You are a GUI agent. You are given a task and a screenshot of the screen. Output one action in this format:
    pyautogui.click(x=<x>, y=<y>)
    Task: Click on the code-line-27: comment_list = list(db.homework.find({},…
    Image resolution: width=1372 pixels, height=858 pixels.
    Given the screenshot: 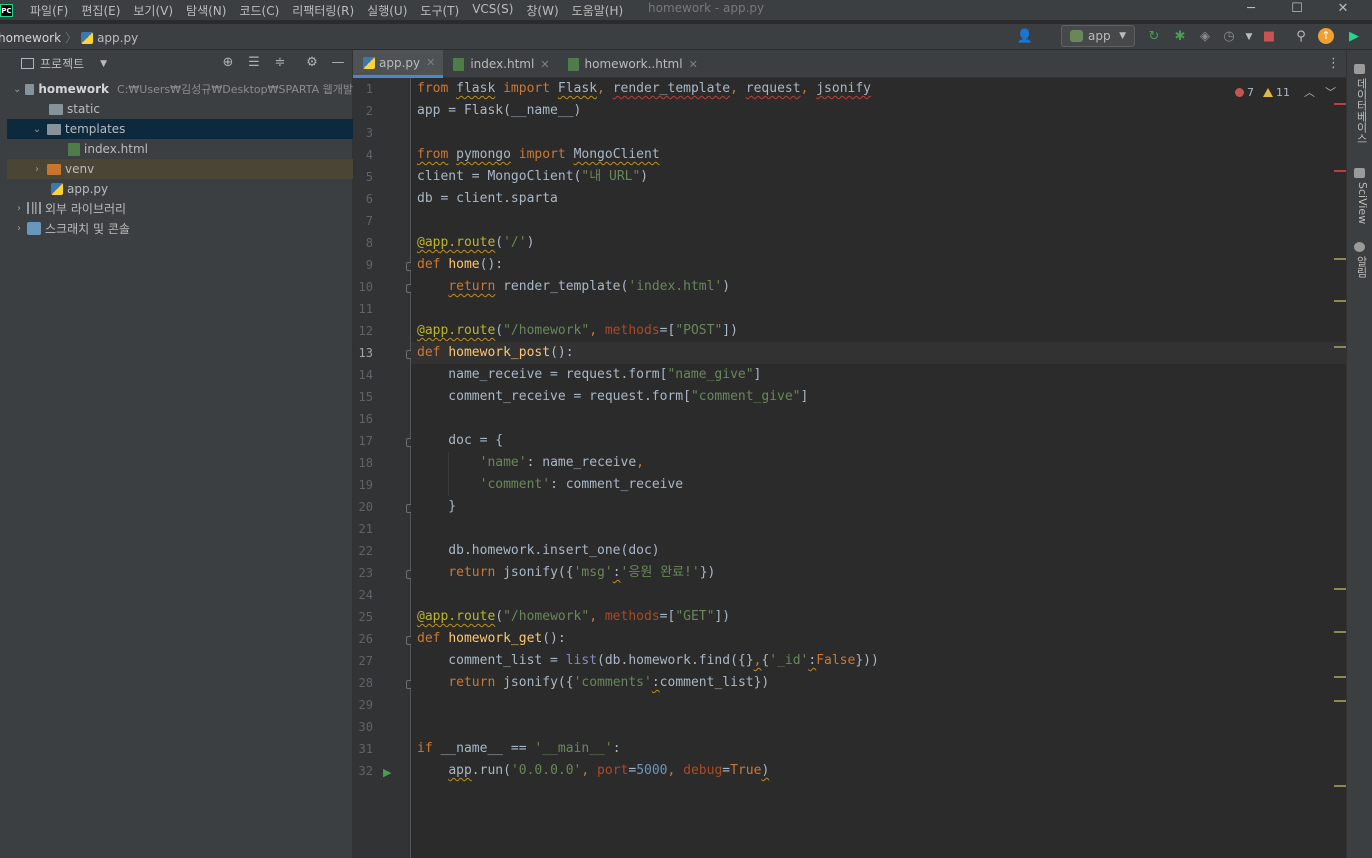 What is the action you would take?
    pyautogui.click(x=648, y=660)
    